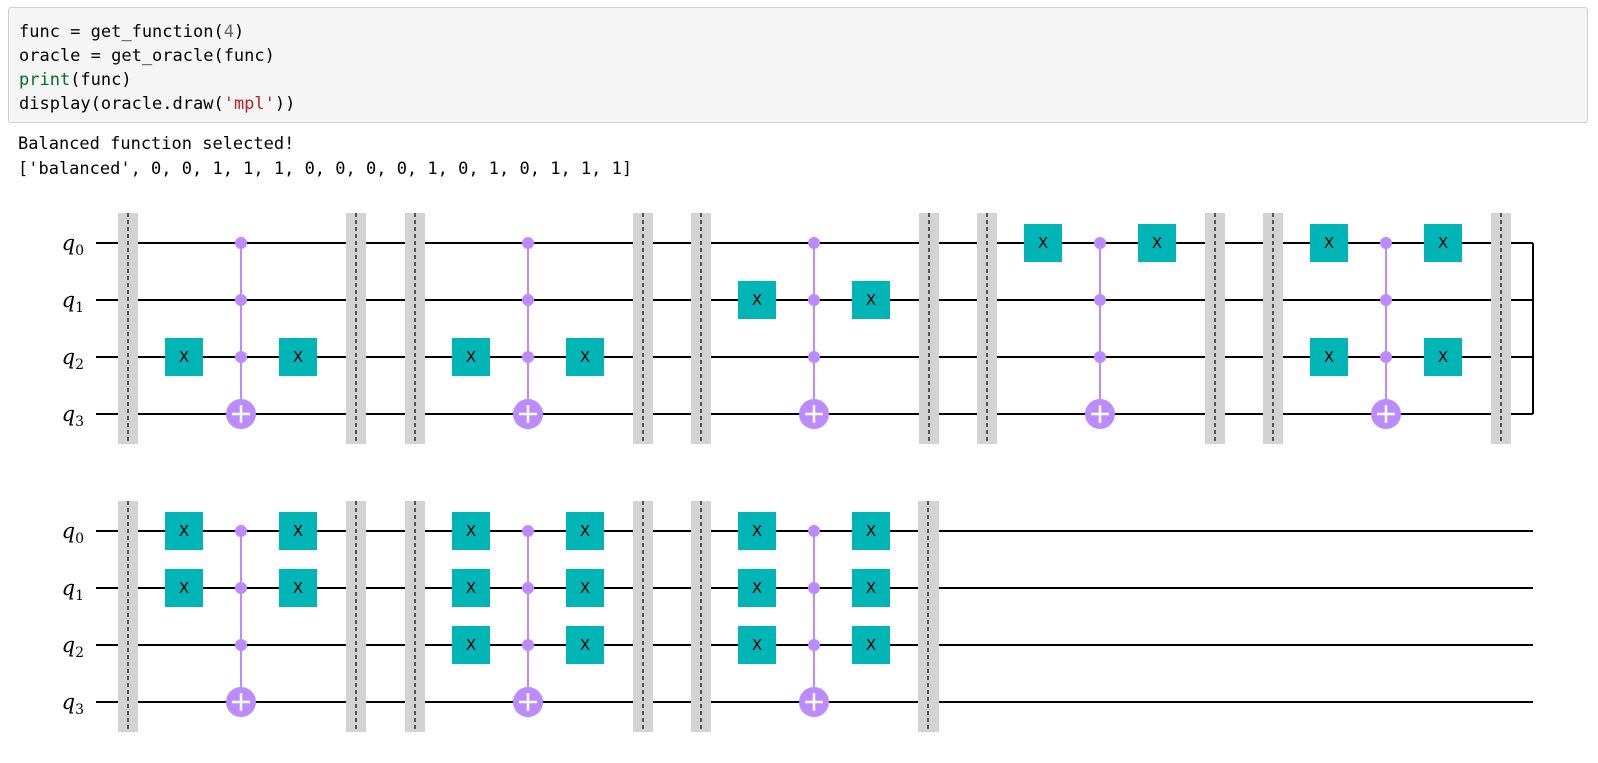 This screenshot has width=1598, height=763. Describe the element at coordinates (121, 32) in the screenshot. I see `code-token: func = get_function(` at that location.